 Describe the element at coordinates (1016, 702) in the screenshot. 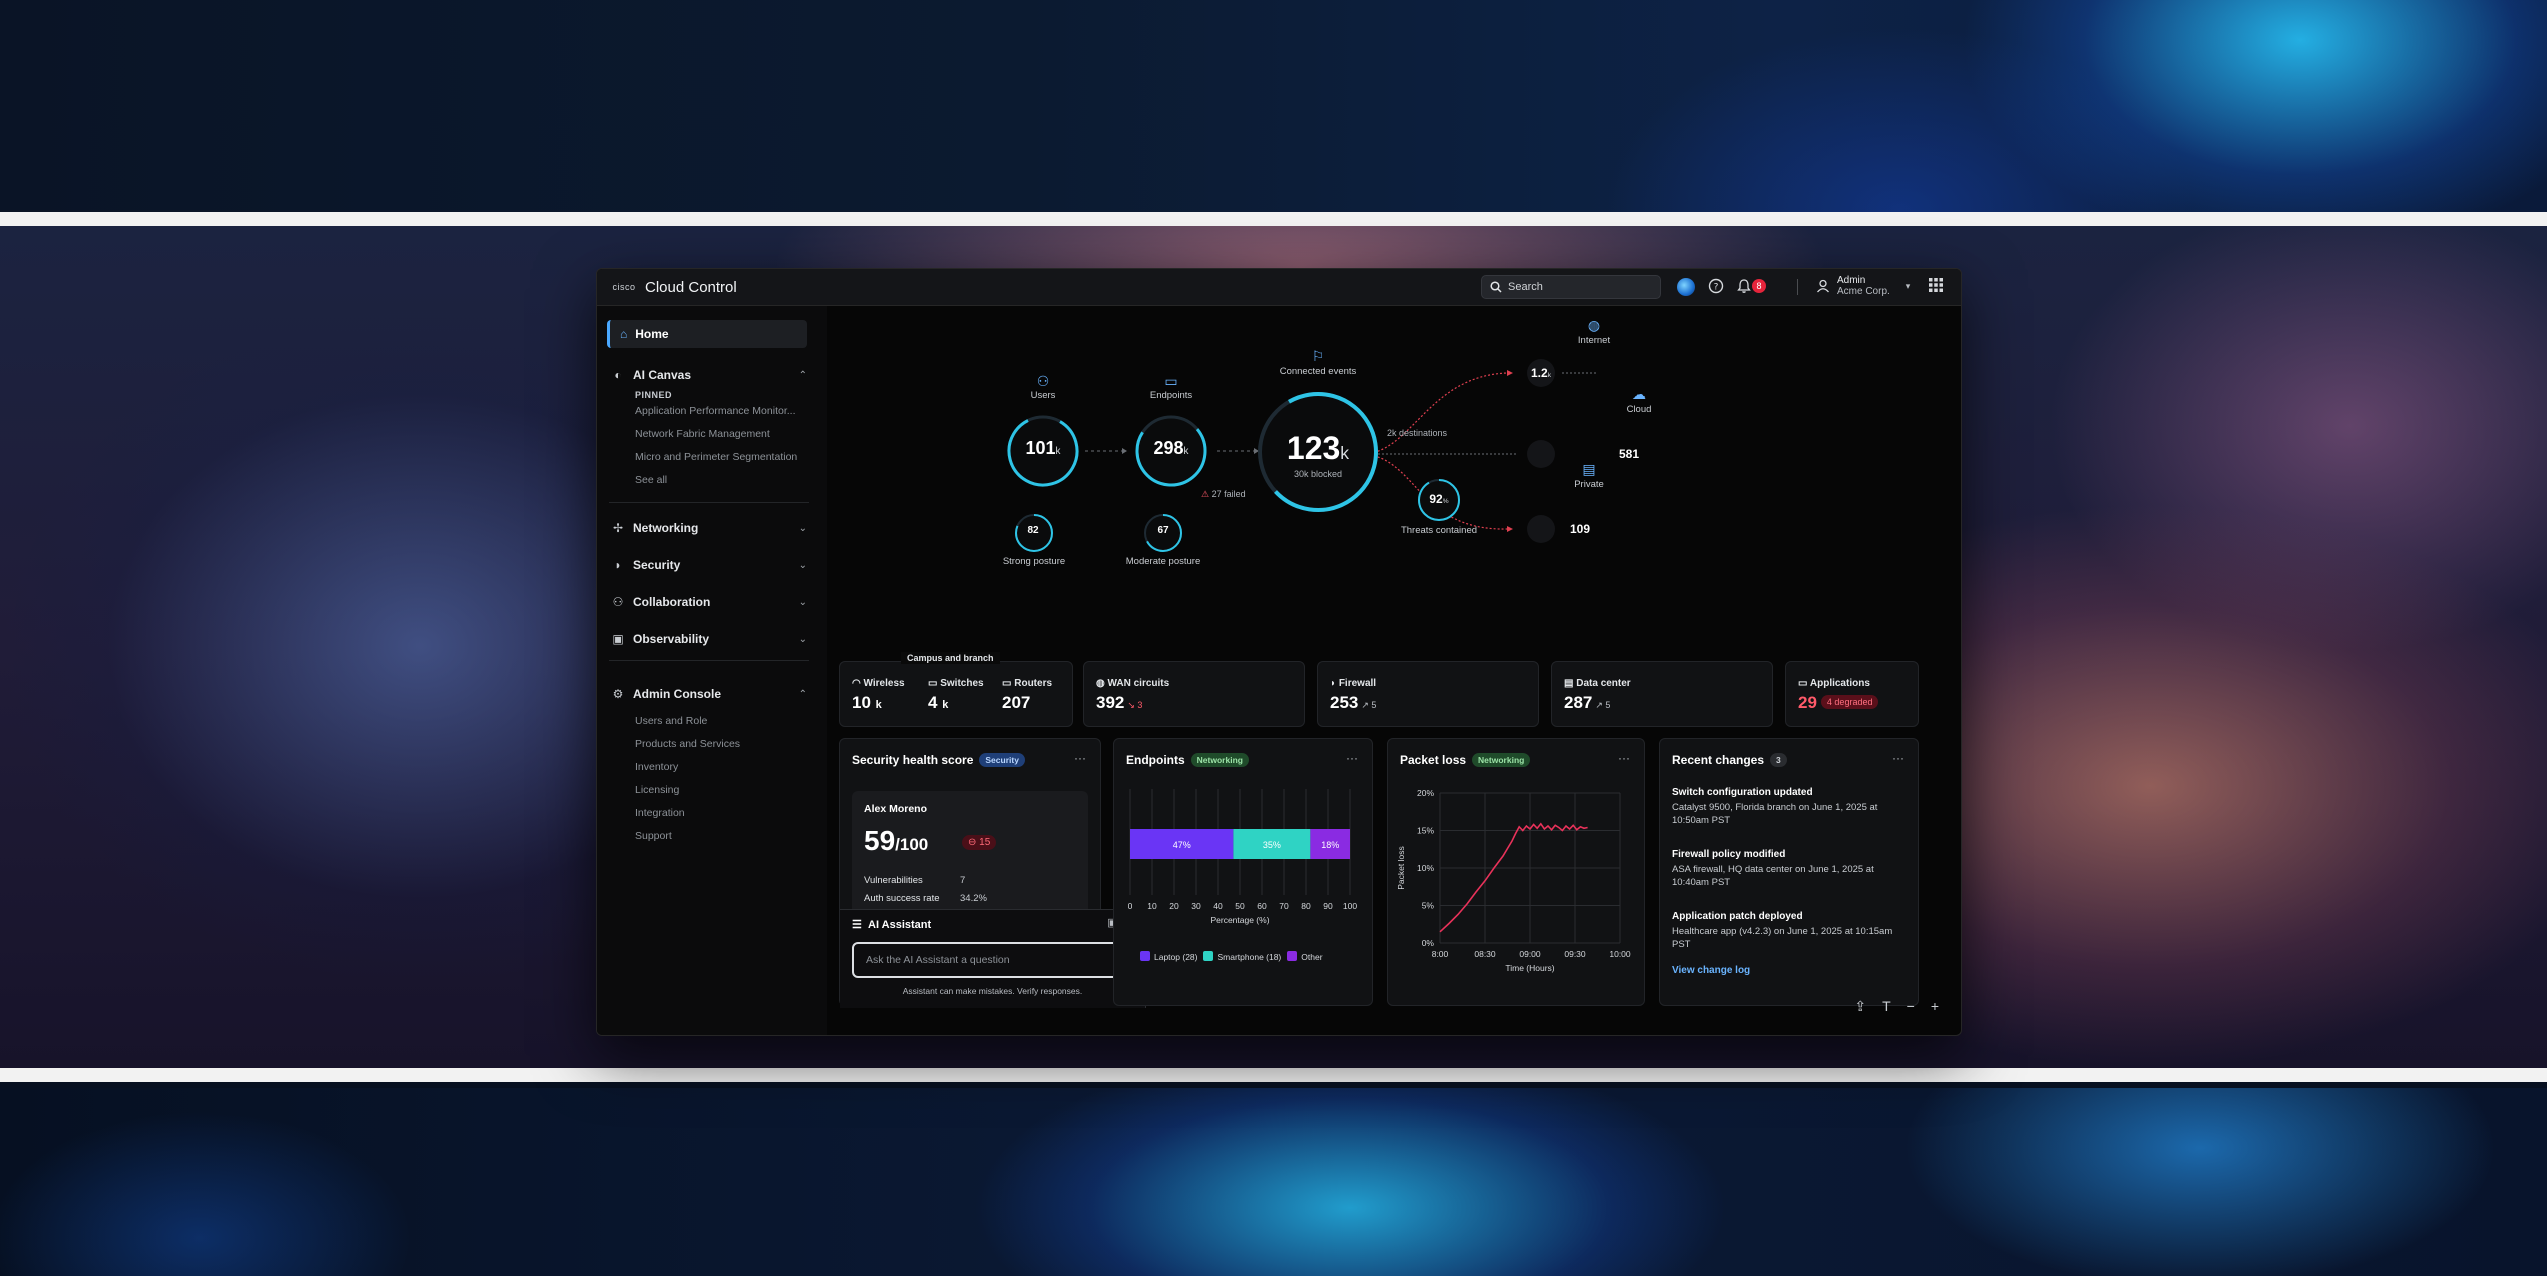

I see `routers-value: 207` at that location.